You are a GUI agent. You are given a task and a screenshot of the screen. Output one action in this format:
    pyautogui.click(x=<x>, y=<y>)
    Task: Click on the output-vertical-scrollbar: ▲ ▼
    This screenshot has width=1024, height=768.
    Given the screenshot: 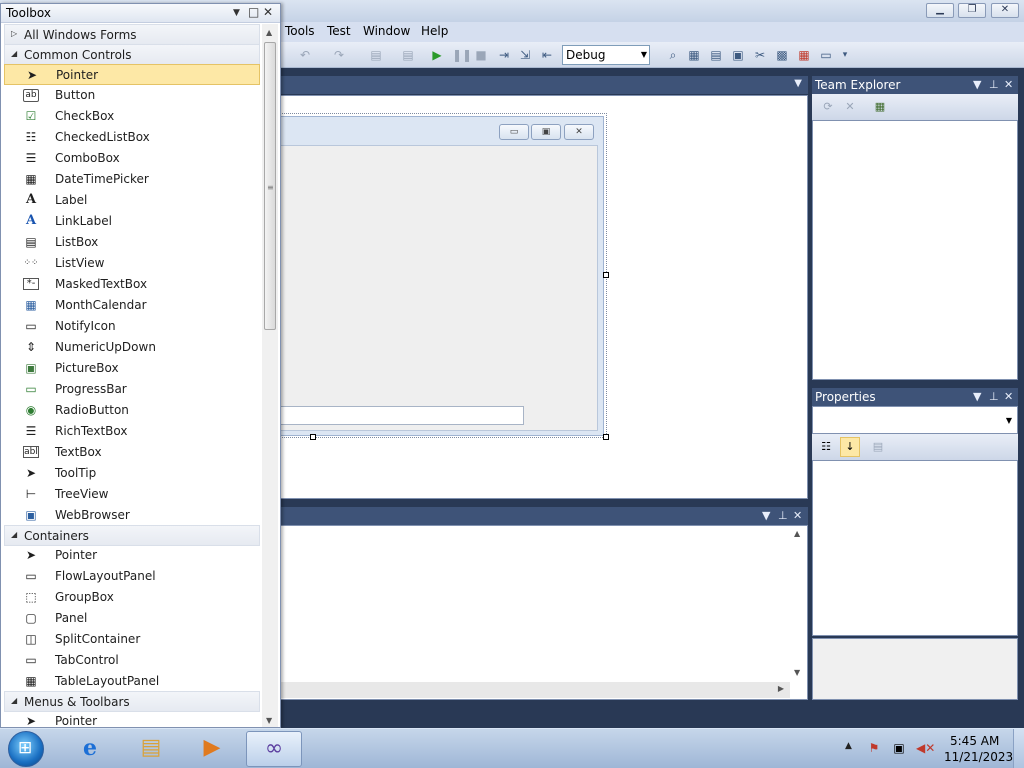 What is the action you would take?
    pyautogui.click(x=798, y=603)
    